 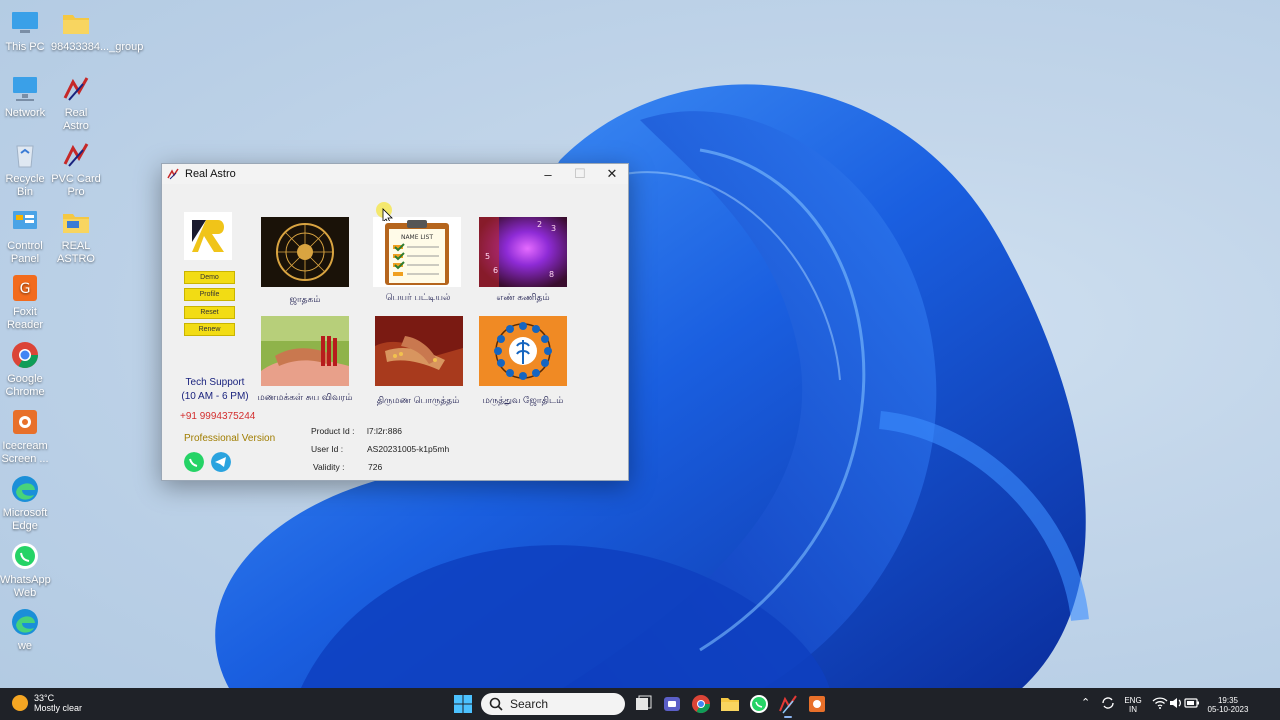 What do you see at coordinates (208, 236) in the screenshot?
I see `app-logo` at bounding box center [208, 236].